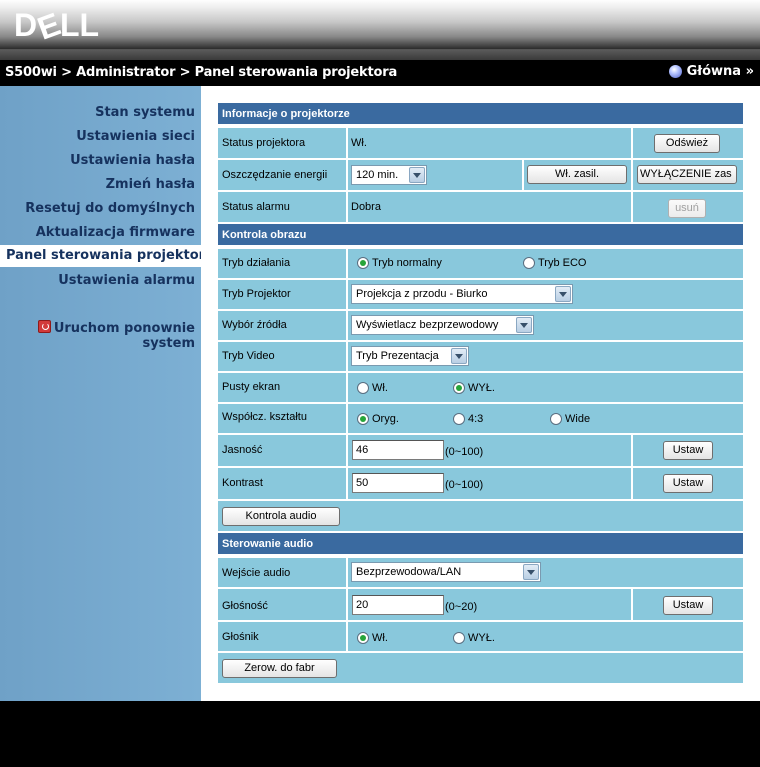 The width and height of the screenshot is (760, 767). Describe the element at coordinates (687, 143) in the screenshot. I see `refresh-button: Odśwież` at that location.